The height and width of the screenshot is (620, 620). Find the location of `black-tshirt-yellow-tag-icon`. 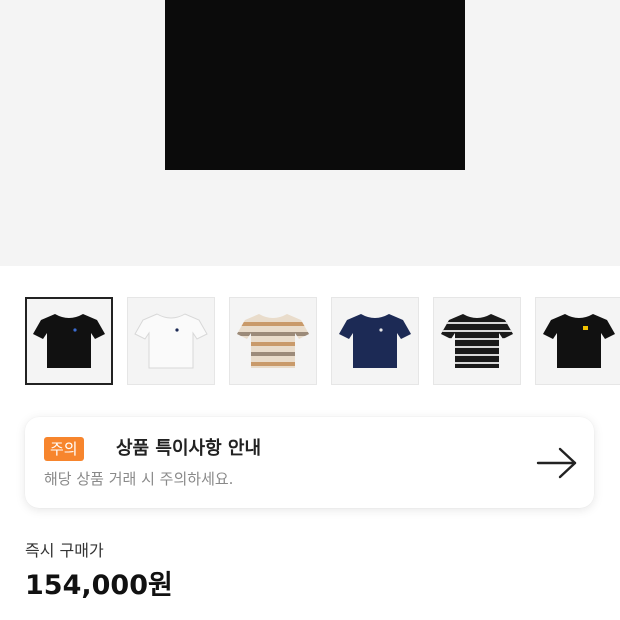

black-tshirt-yellow-tag-icon is located at coordinates (579, 341).